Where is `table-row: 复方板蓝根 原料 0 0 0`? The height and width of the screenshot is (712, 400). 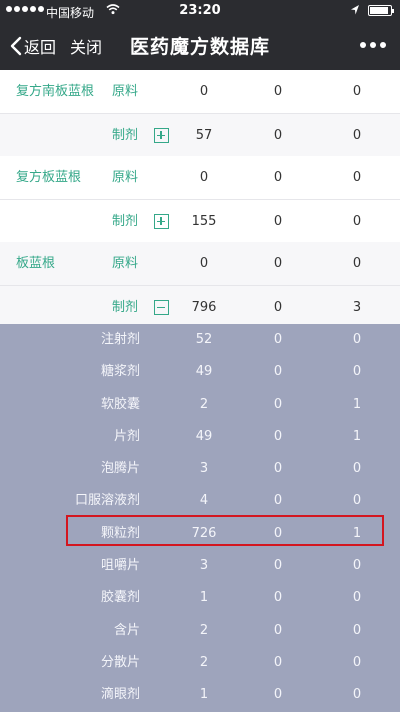
table-row: 复方板蓝根 原料 0 0 0 is located at coordinates (200, 177).